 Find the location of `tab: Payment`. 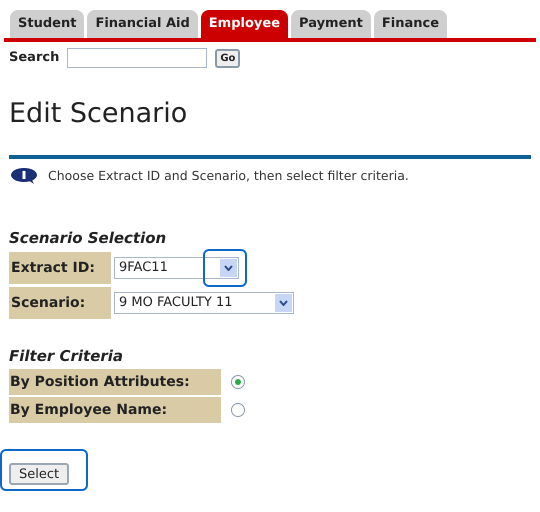

tab: Payment is located at coordinates (331, 24).